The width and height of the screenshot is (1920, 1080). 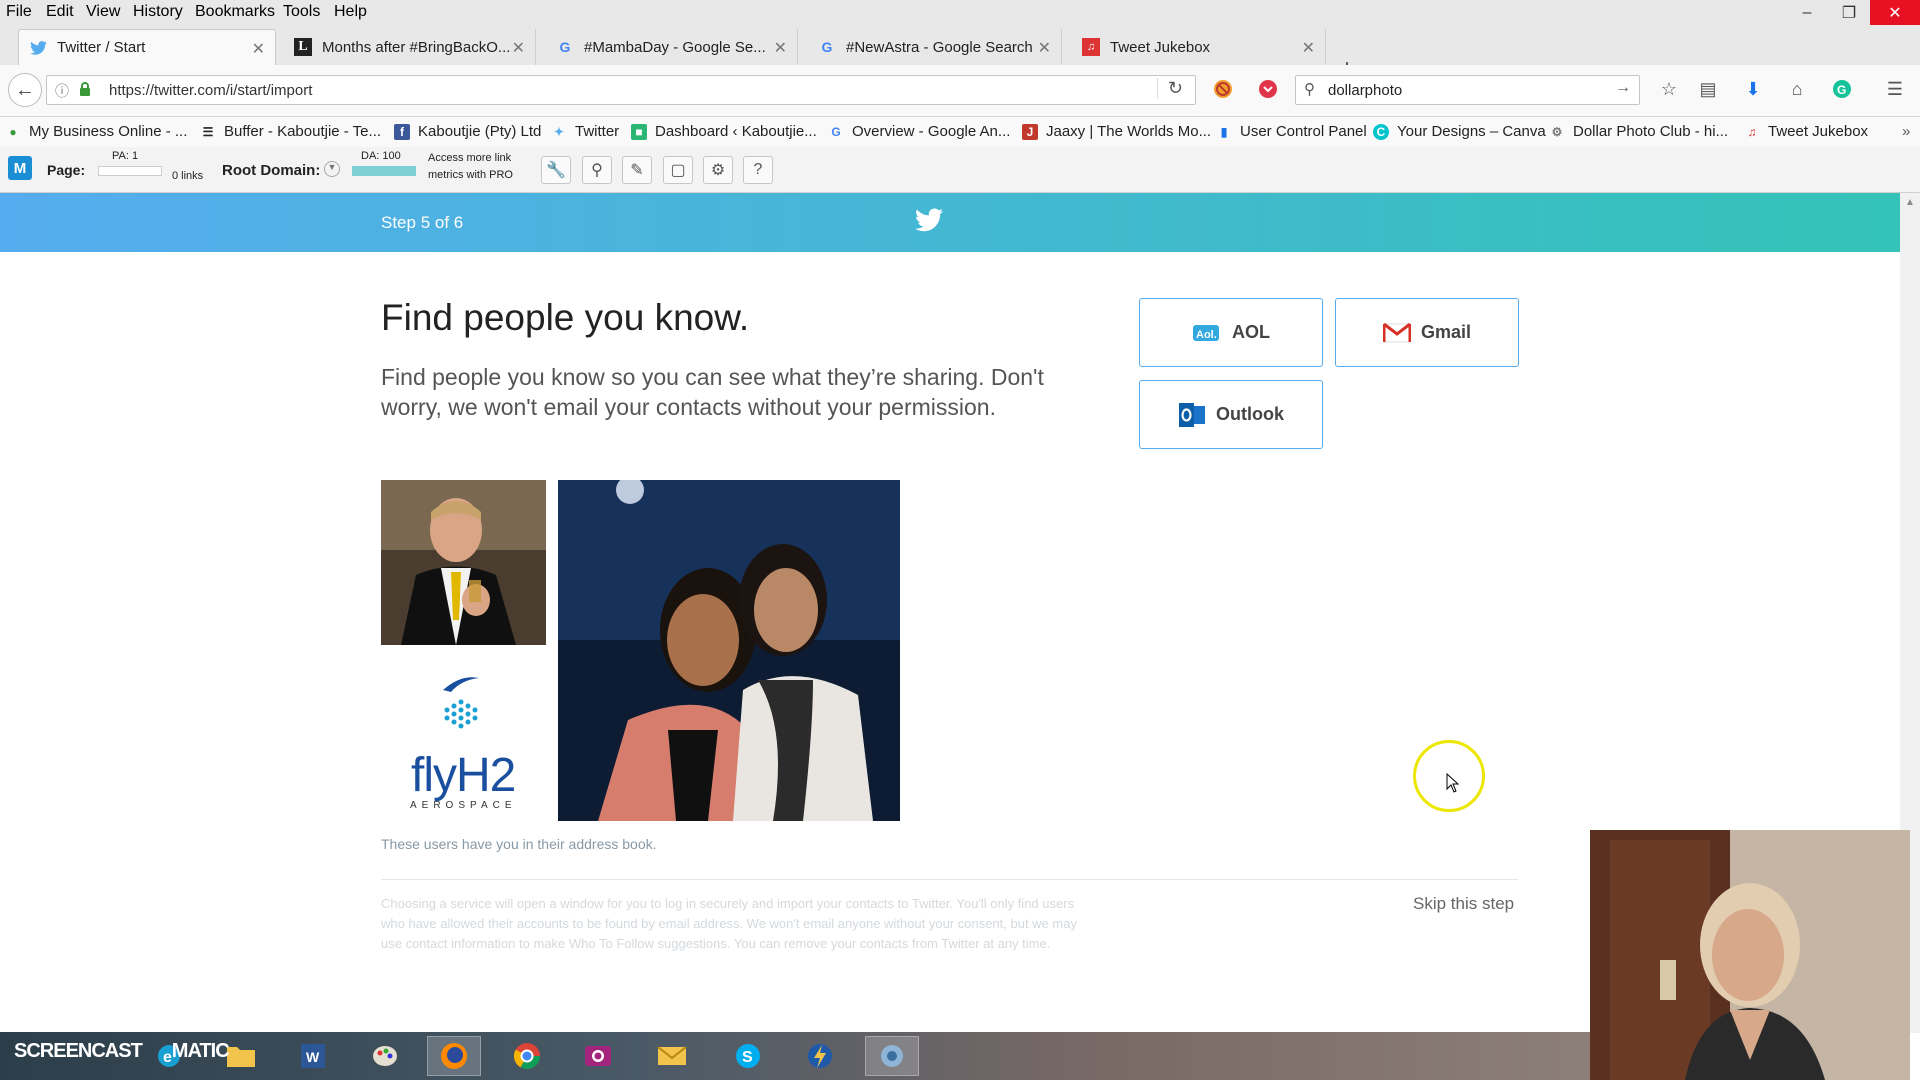 I want to click on bolt-taskbar-icon, so click(x=820, y=1056).